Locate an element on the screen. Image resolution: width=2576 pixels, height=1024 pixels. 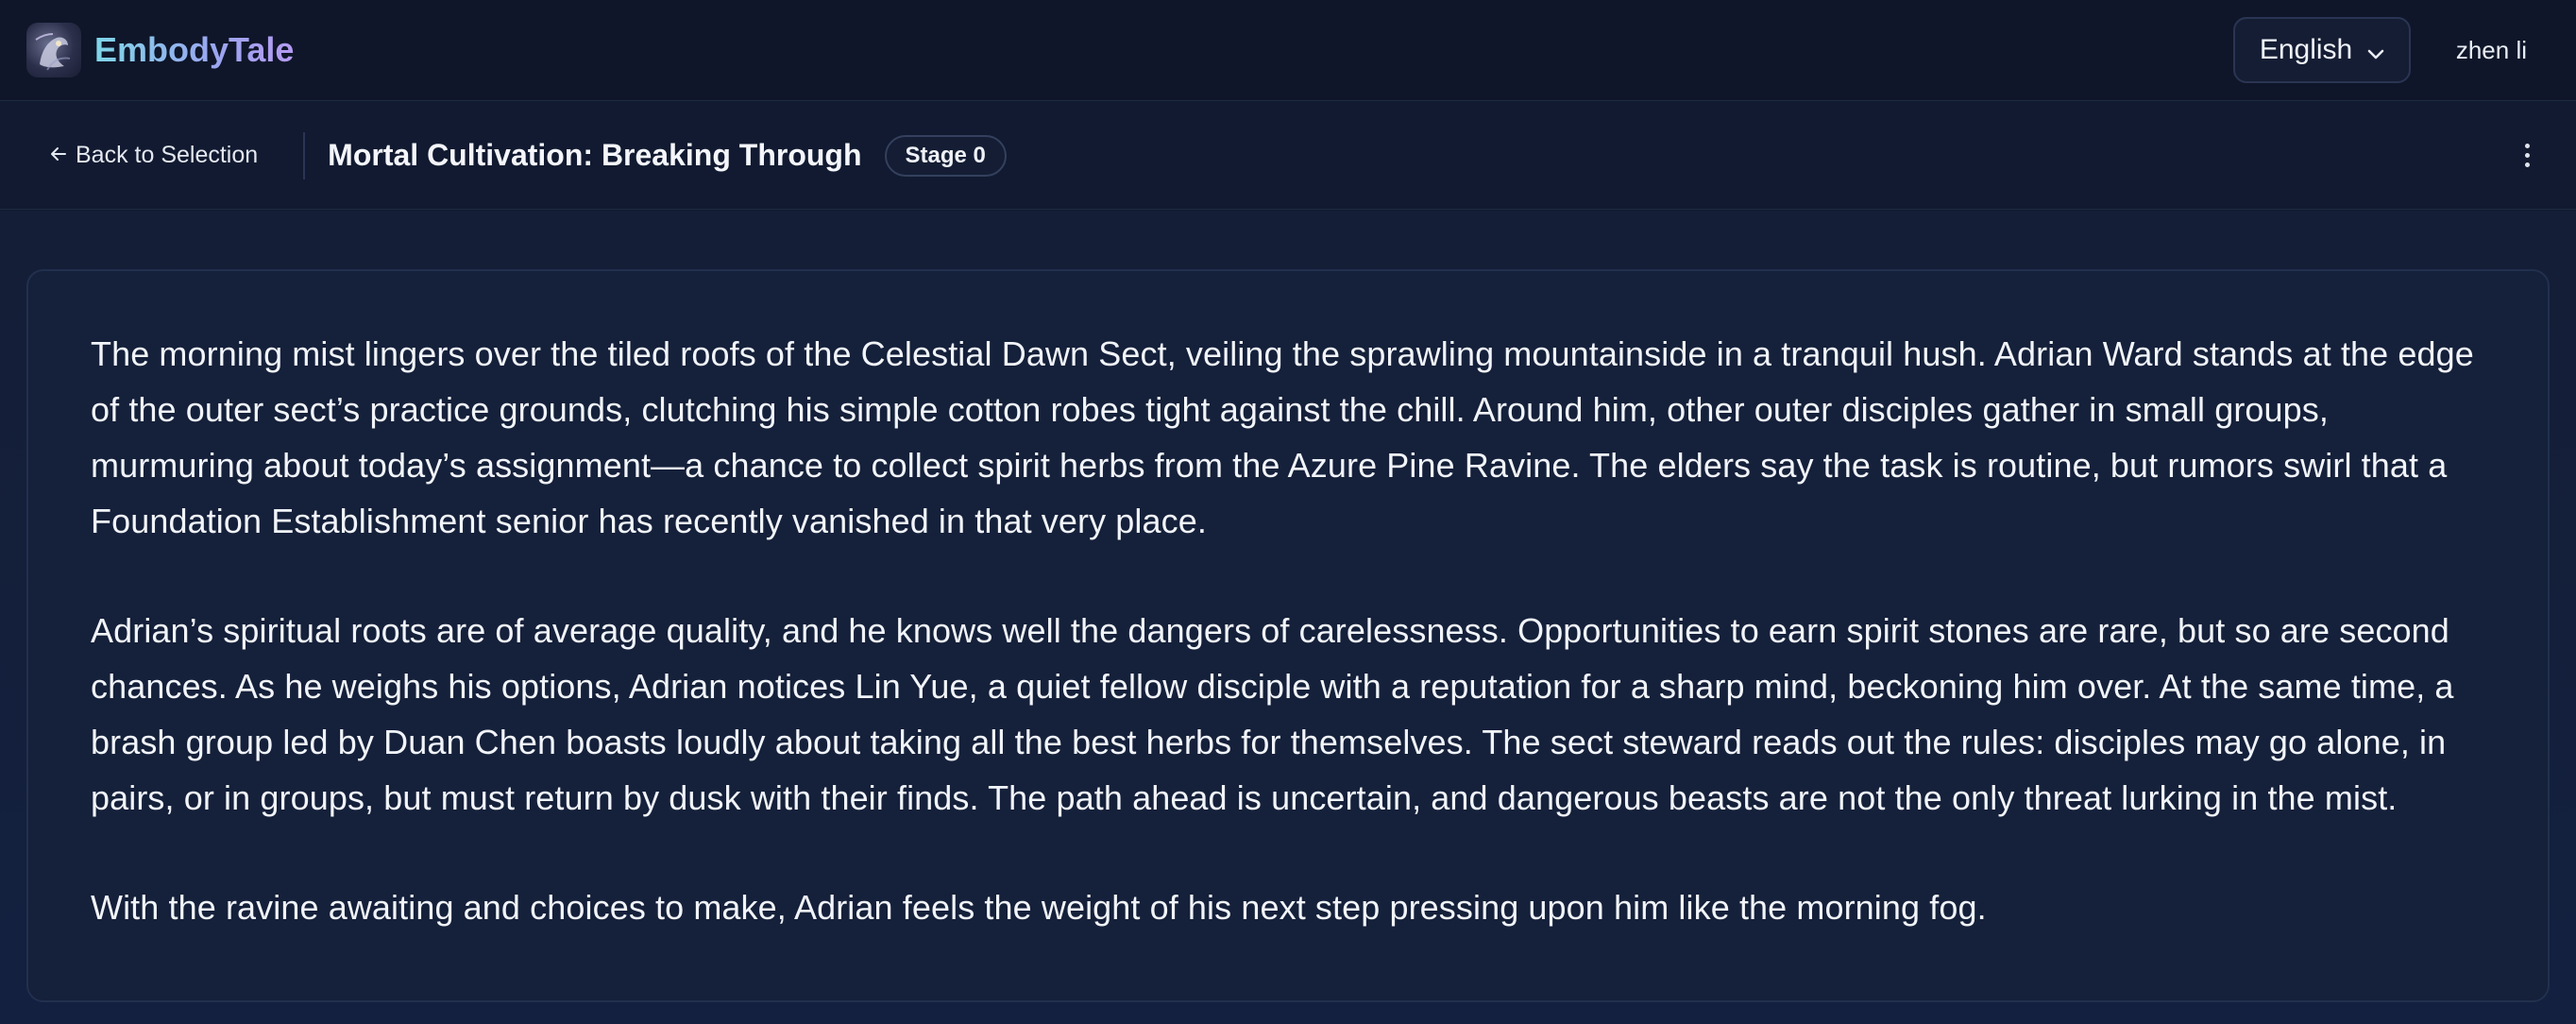
brand-logo-link: EmbodyTale is located at coordinates (160, 50).